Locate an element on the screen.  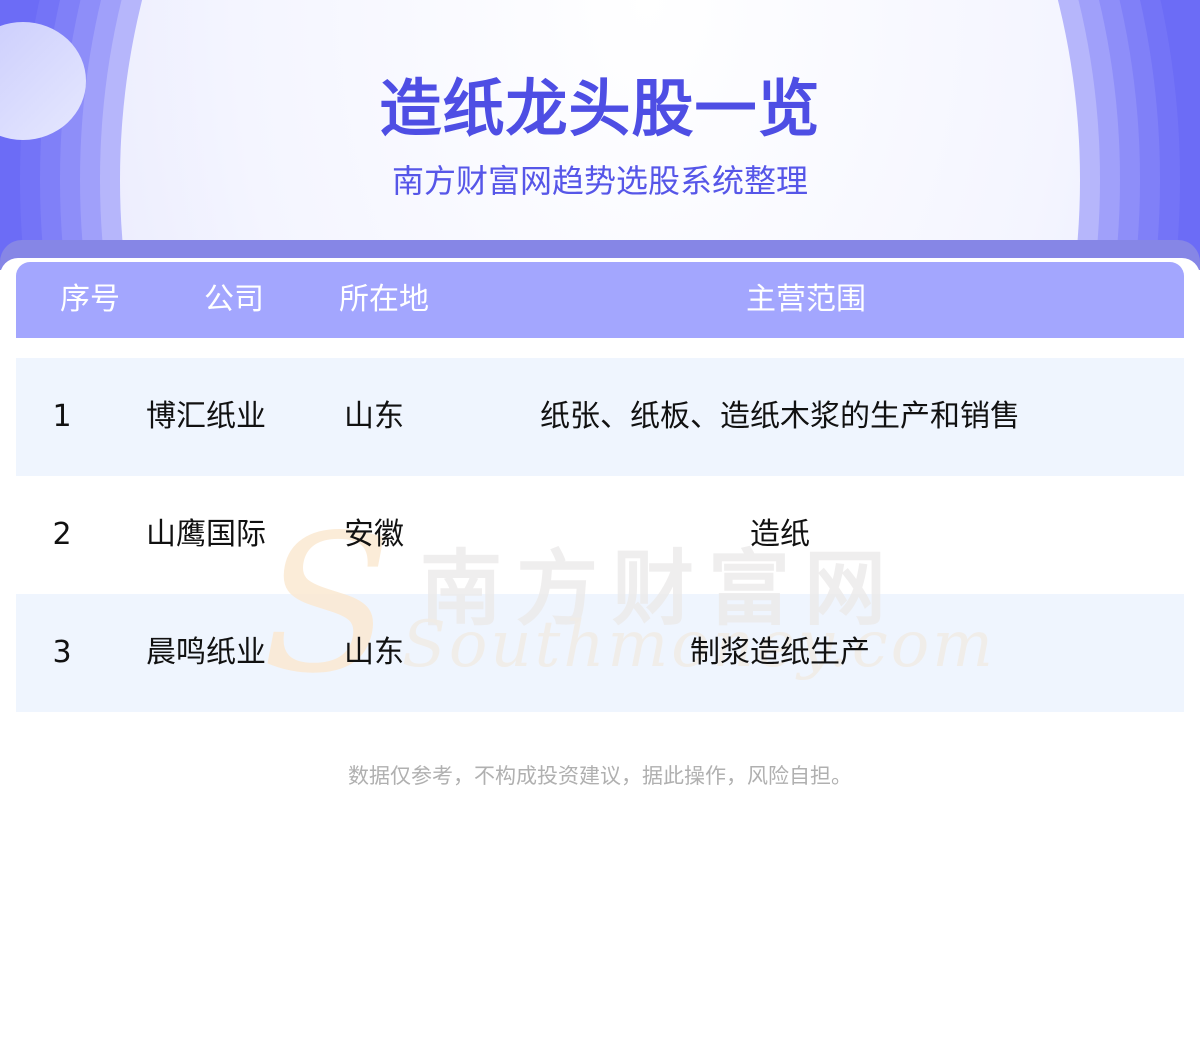
cell-location: 安徽 is located at coordinates (374, 534).